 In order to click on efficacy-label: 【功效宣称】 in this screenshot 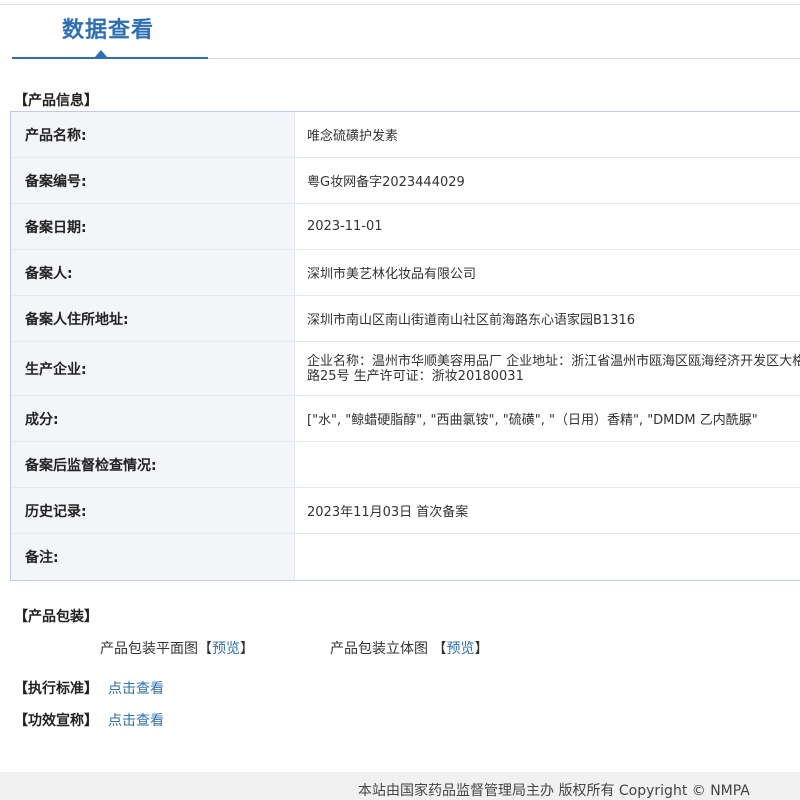, I will do `click(56, 721)`.